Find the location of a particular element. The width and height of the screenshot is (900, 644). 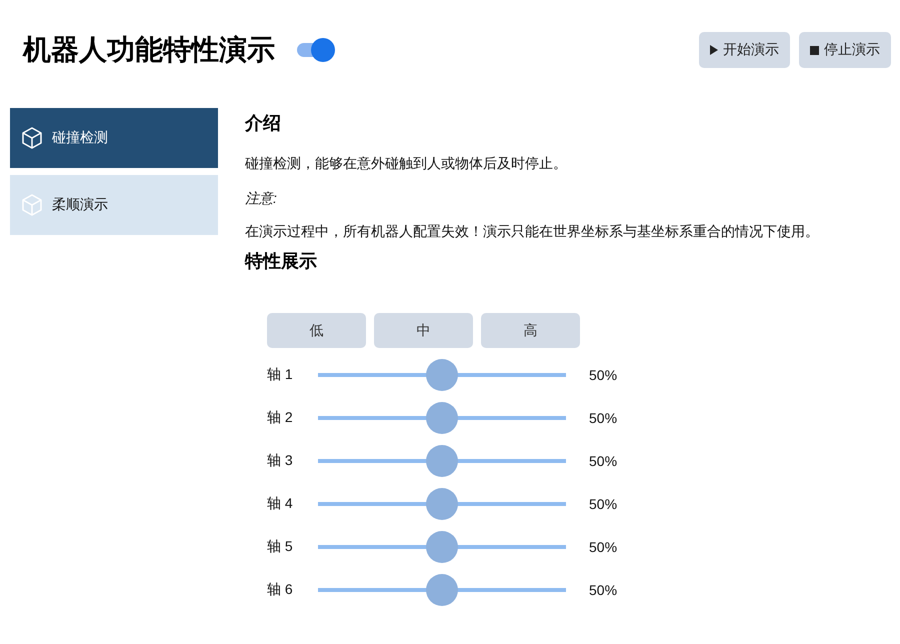

axis-label: 轴 4 is located at coordinates (280, 503).